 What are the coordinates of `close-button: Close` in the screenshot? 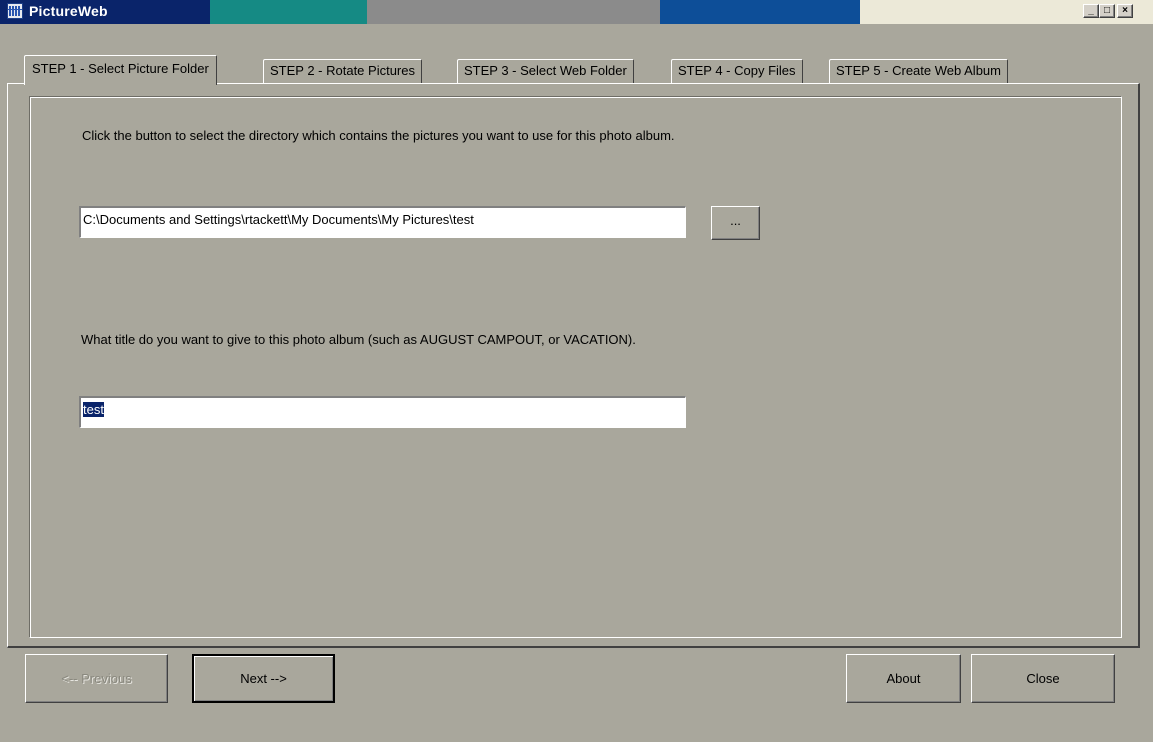 It's located at (1043, 678).